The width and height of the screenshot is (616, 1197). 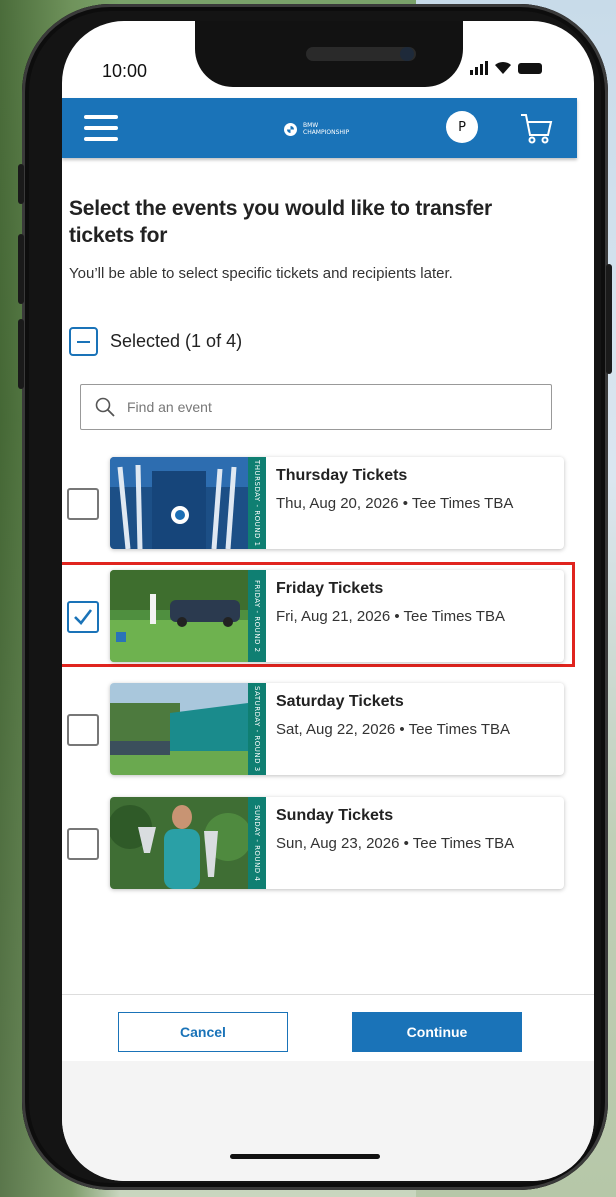 What do you see at coordinates (390, 616) in the screenshot?
I see `event-date: Fri, Aug 21, 2026 • Tee Times TBA` at bounding box center [390, 616].